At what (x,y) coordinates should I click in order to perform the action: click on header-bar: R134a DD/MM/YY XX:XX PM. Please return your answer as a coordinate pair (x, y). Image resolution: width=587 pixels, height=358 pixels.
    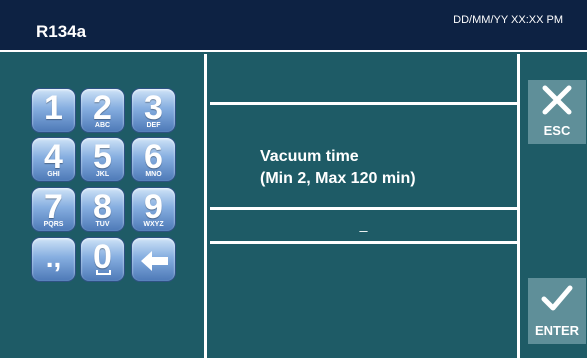
    Looking at the image, I should click on (293, 26).